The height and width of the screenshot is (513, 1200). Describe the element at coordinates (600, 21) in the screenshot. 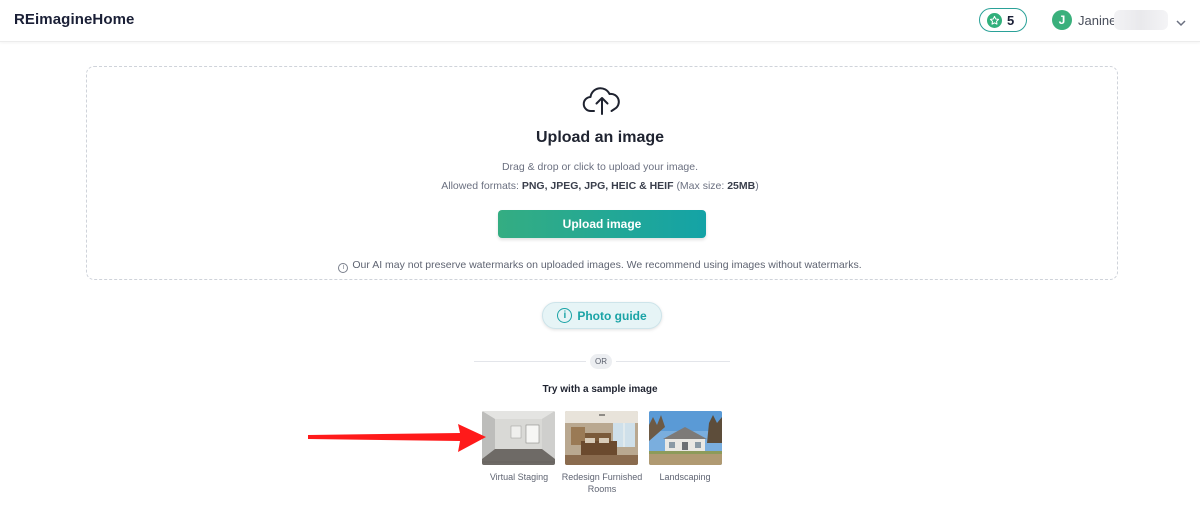

I see `top-header: REimagineHome 5 J Janine` at that location.